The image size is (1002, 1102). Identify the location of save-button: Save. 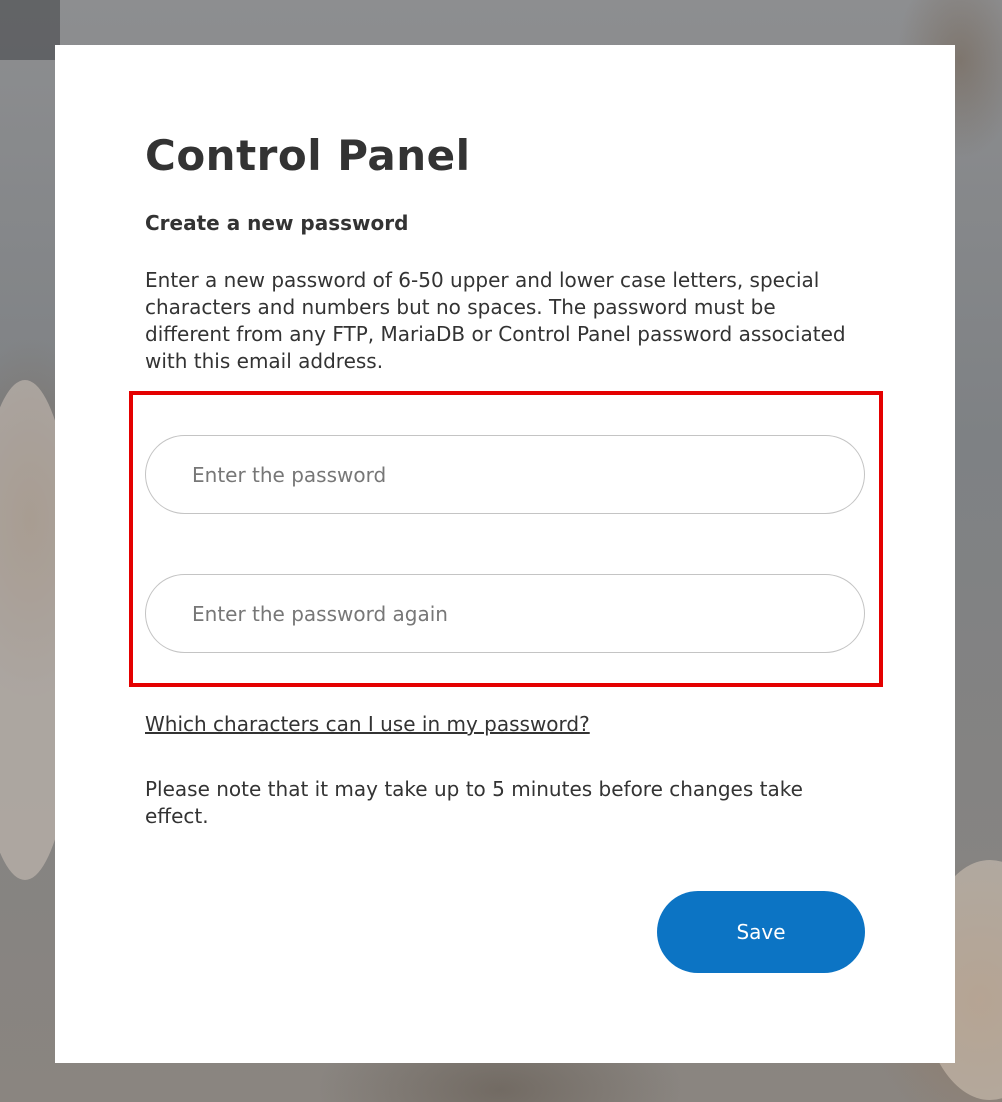
(761, 932).